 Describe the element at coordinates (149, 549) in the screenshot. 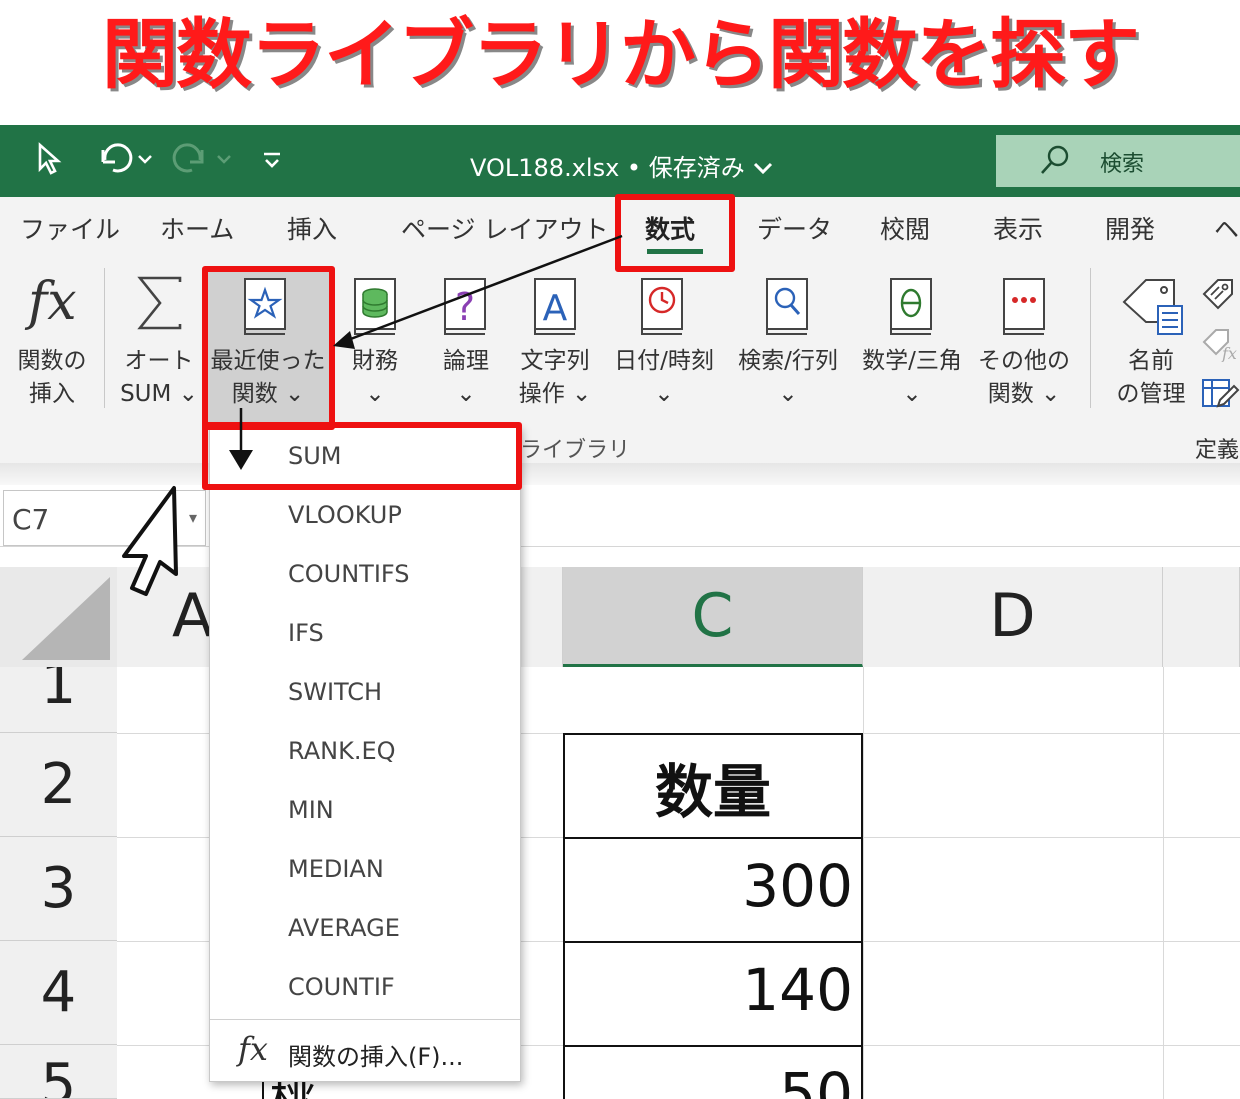

I see `mouse-pointer-icon` at that location.